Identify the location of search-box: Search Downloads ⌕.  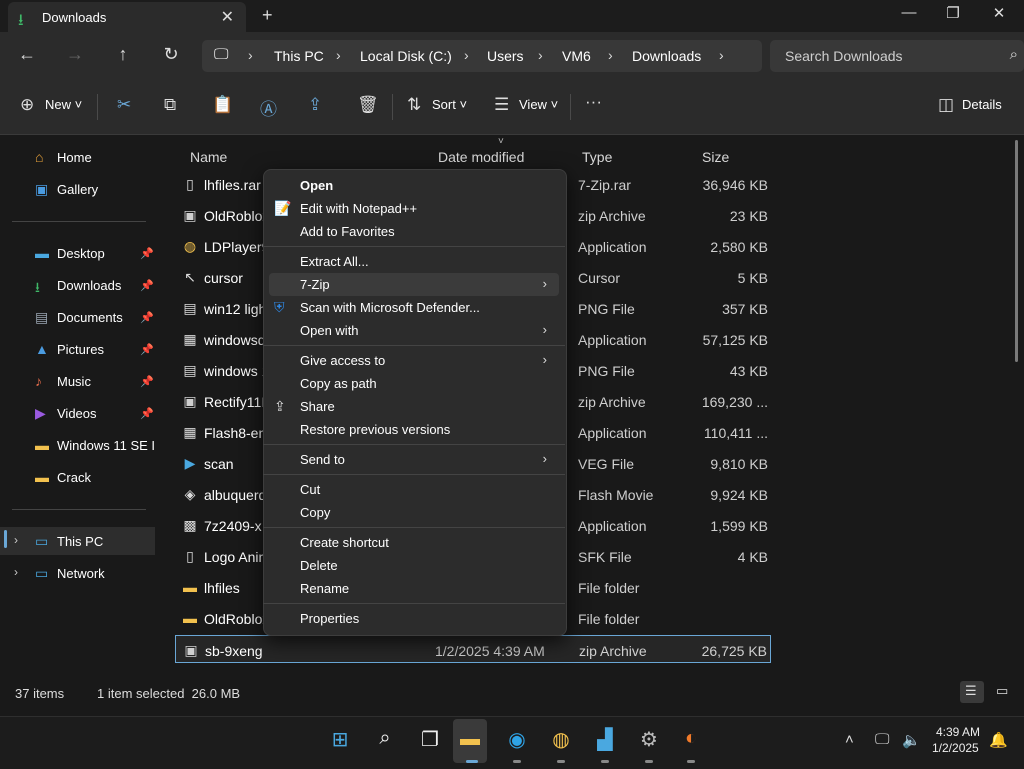
(897, 56).